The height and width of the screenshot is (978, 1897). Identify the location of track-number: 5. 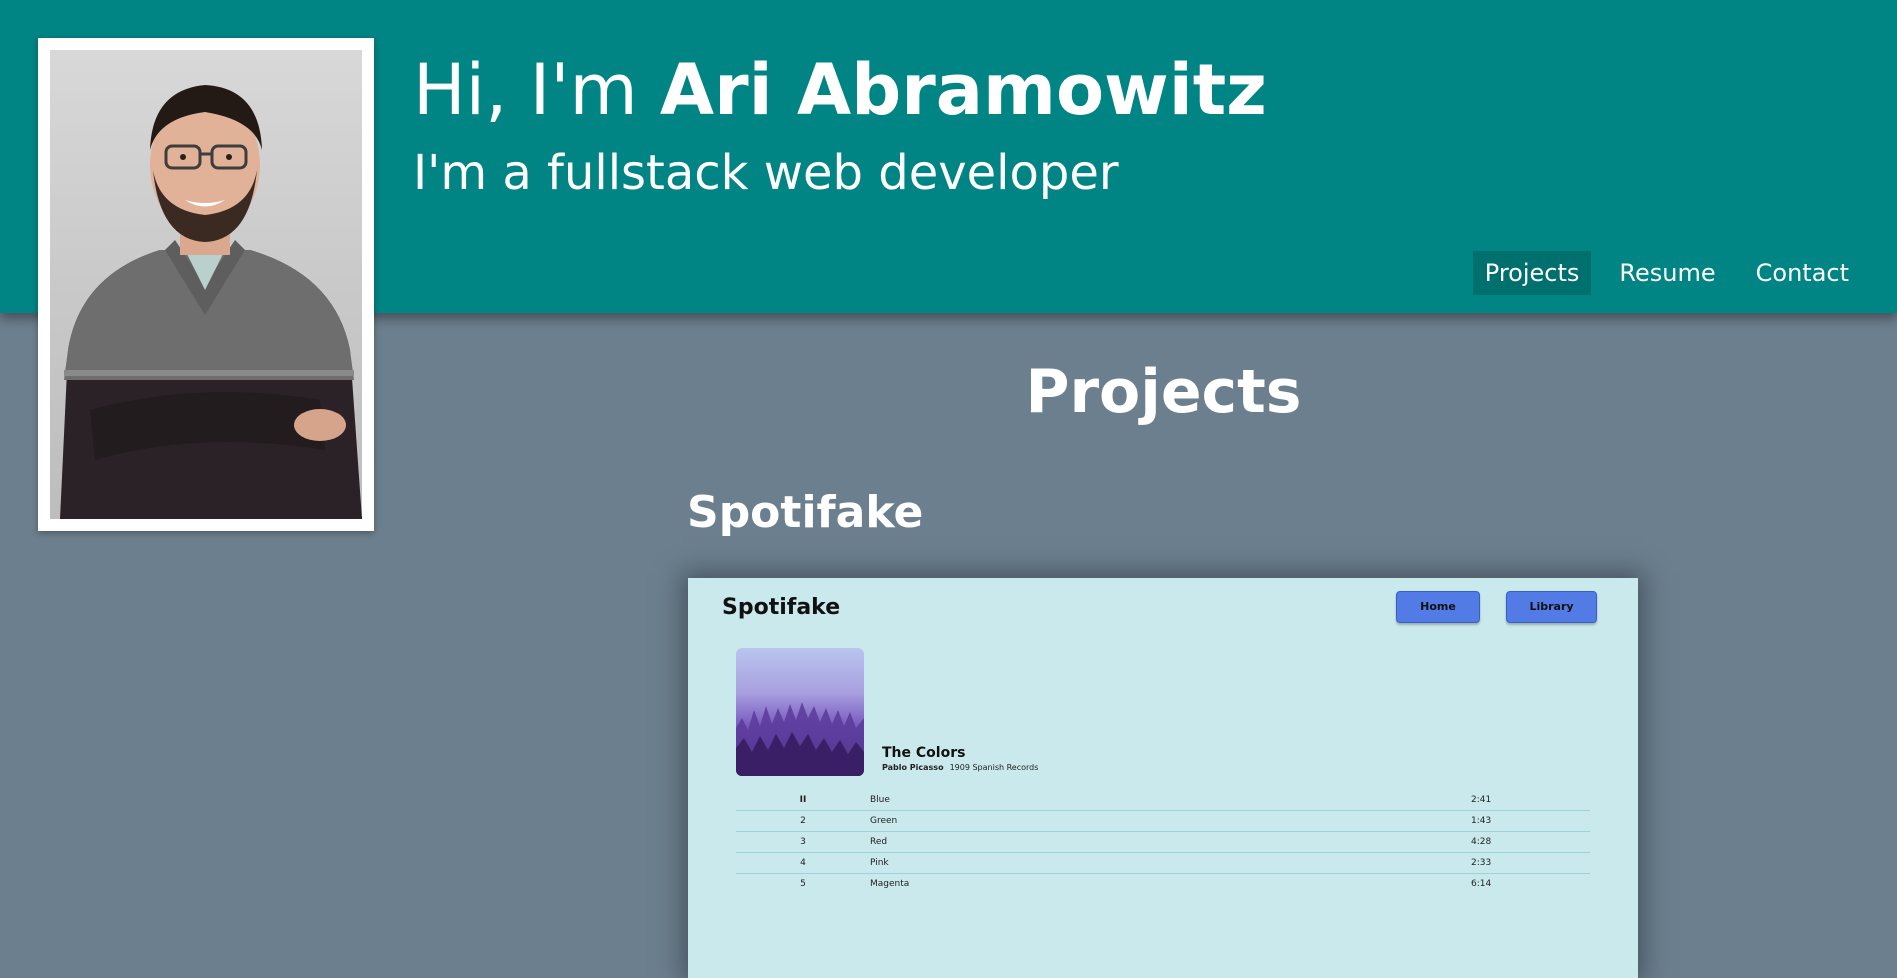
(803, 884).